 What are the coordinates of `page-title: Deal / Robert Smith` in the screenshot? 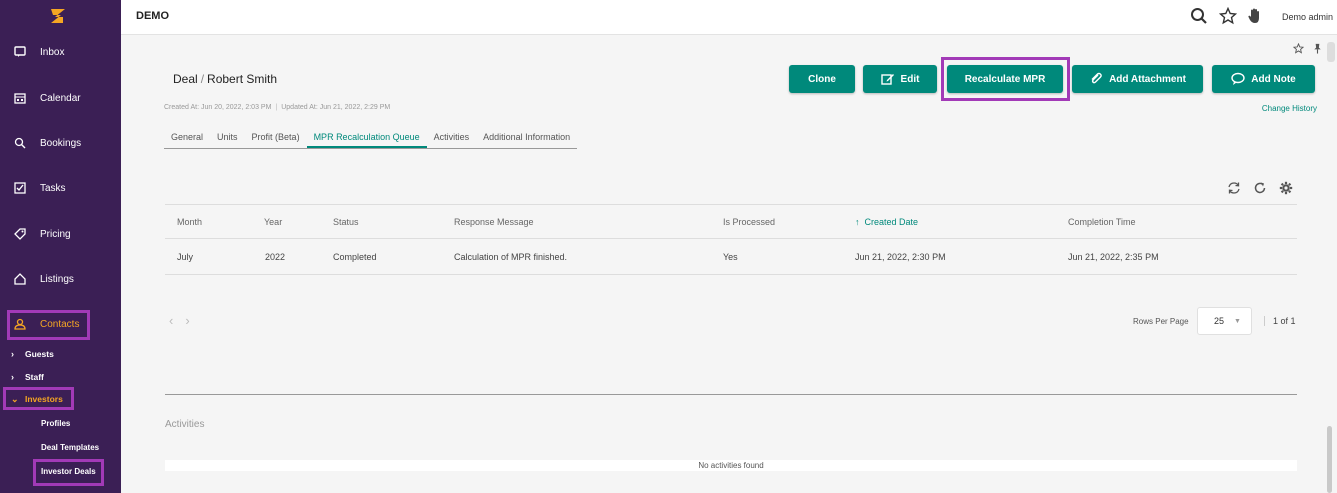 It's located at (225, 79).